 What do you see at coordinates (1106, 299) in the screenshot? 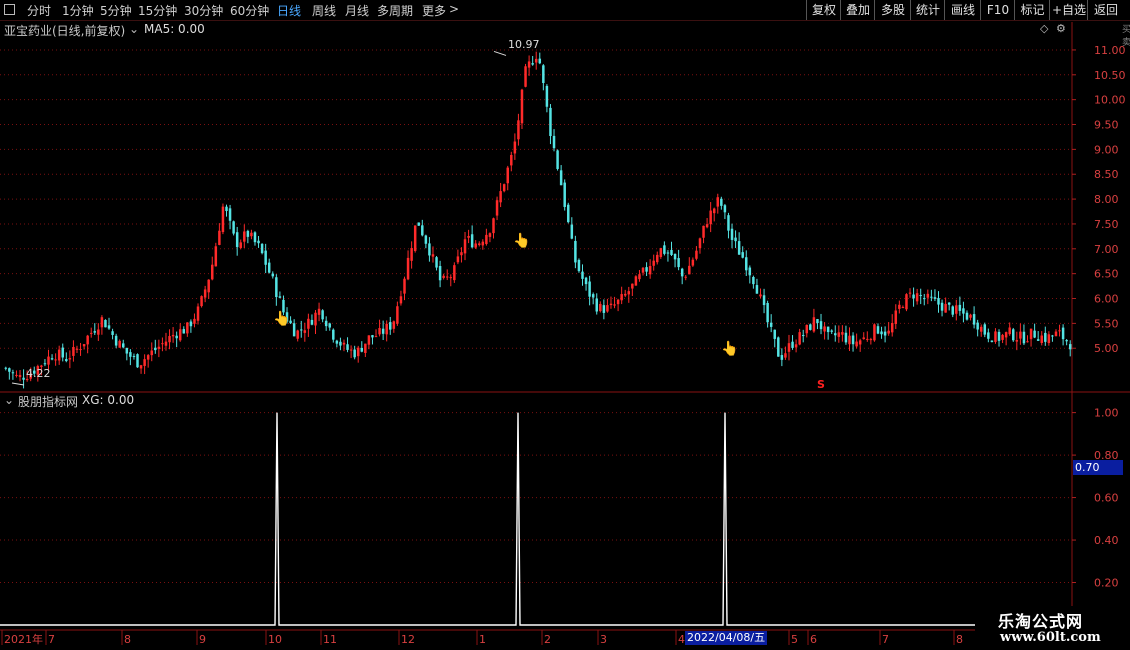
I see `price-tick-label: 6.00` at bounding box center [1106, 299].